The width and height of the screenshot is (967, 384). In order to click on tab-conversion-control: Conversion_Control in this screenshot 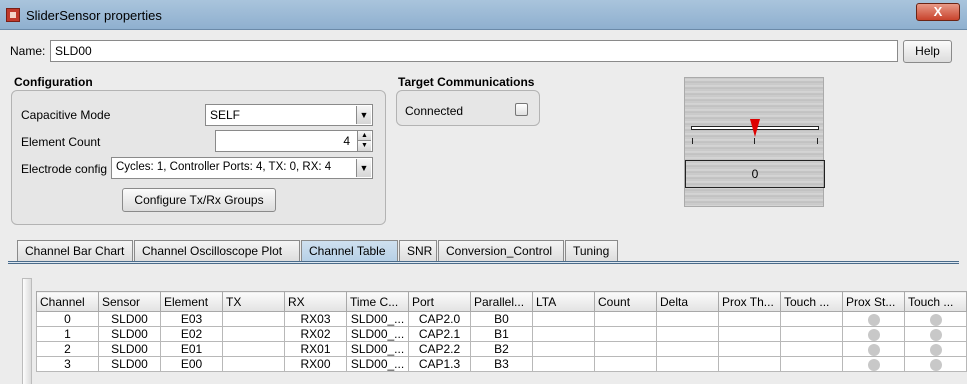, I will do `click(501, 251)`.